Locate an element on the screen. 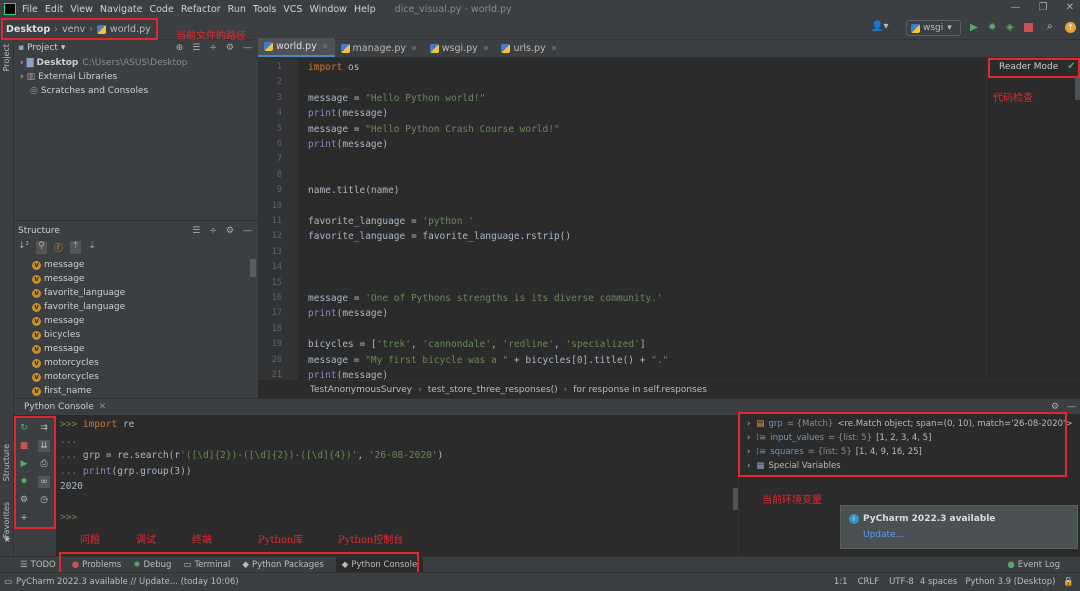  menu-vcs: VCS is located at coordinates (292, 9).